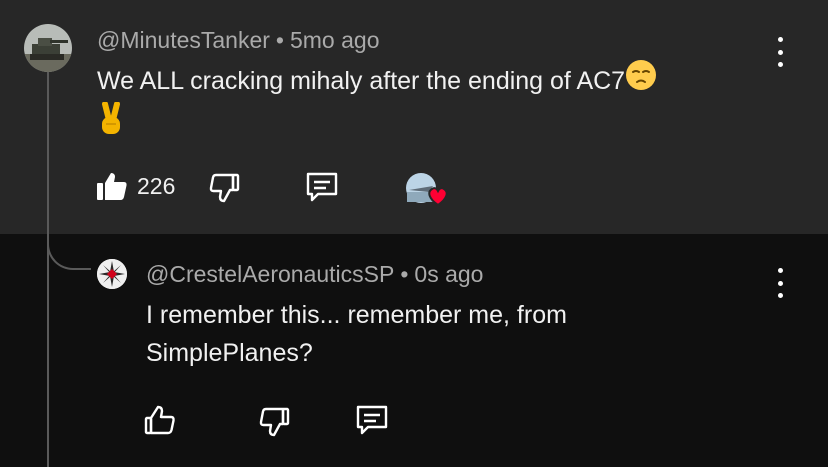 Image resolution: width=828 pixels, height=467 pixels. I want to click on reply-text-line2: SimplePlanes?, so click(229, 353).